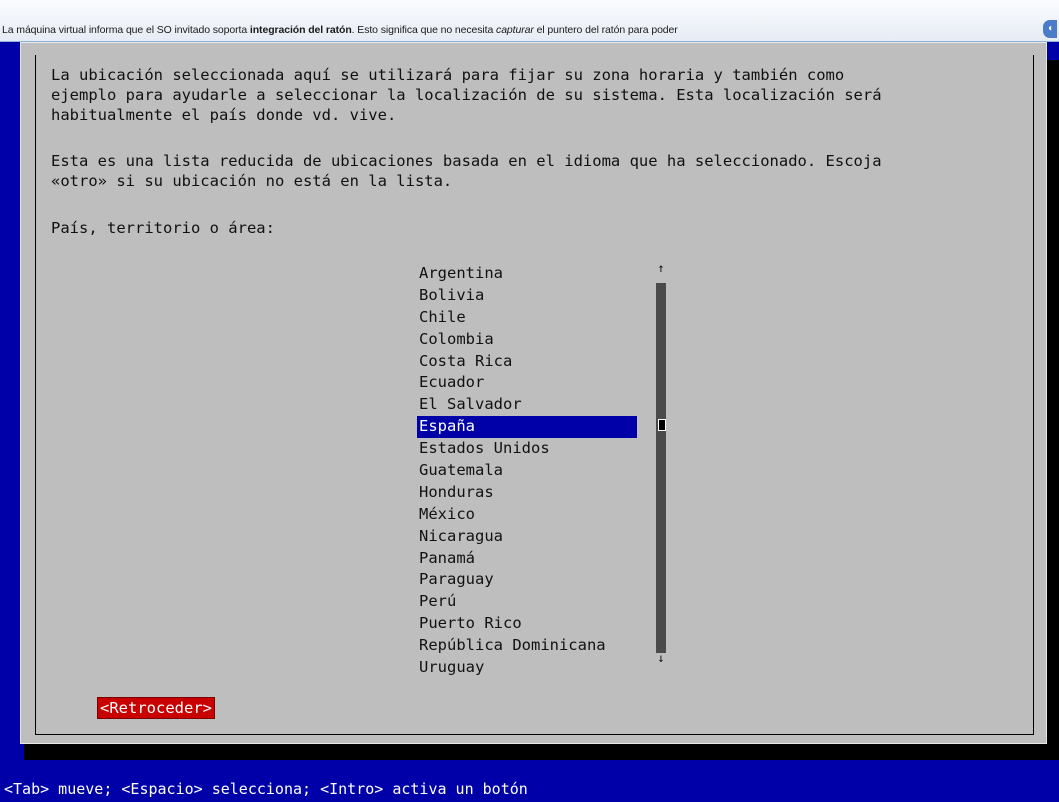 This screenshot has height=802, width=1059. I want to click on country-list-item: Bolivia, so click(527, 296).